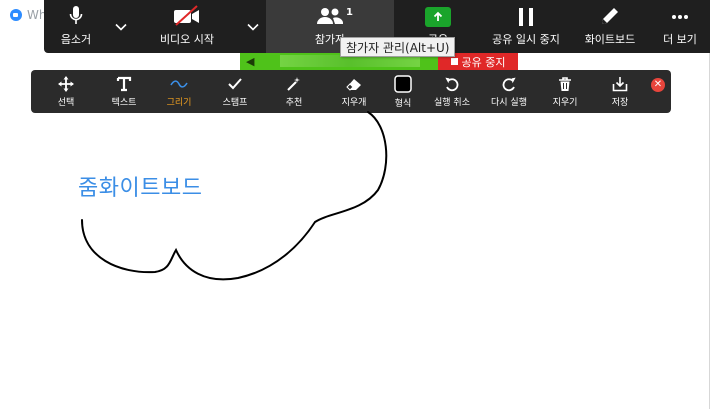  I want to click on zoom-logo-icon, so click(16, 15).